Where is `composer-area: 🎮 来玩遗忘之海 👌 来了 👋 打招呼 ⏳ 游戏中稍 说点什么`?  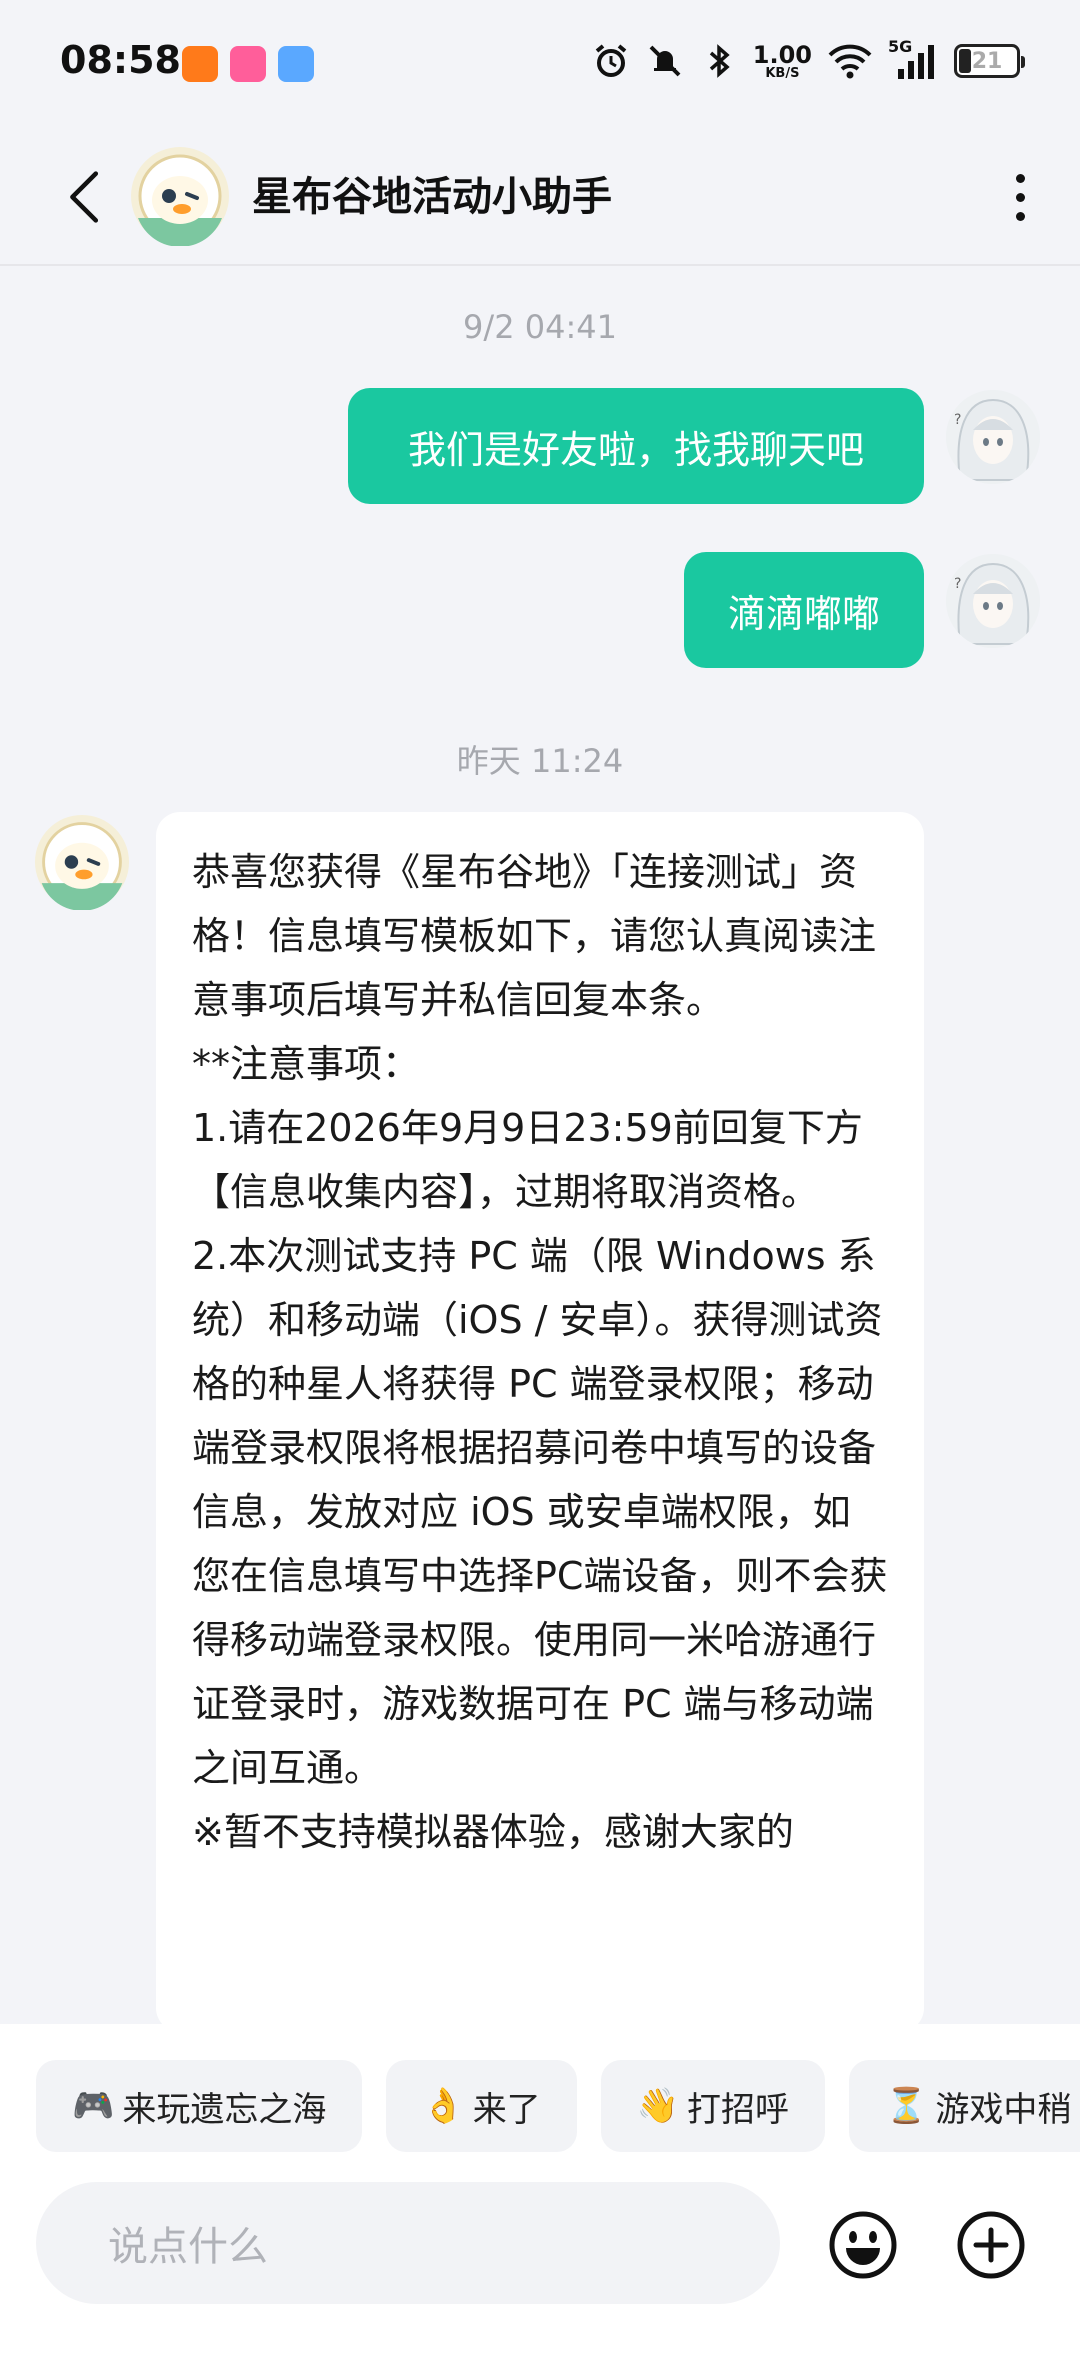 composer-area: 🎮 来玩遗忘之海 👌 来了 👋 打招呼 ⏳ 游戏中稍 说点什么 is located at coordinates (540, 2200).